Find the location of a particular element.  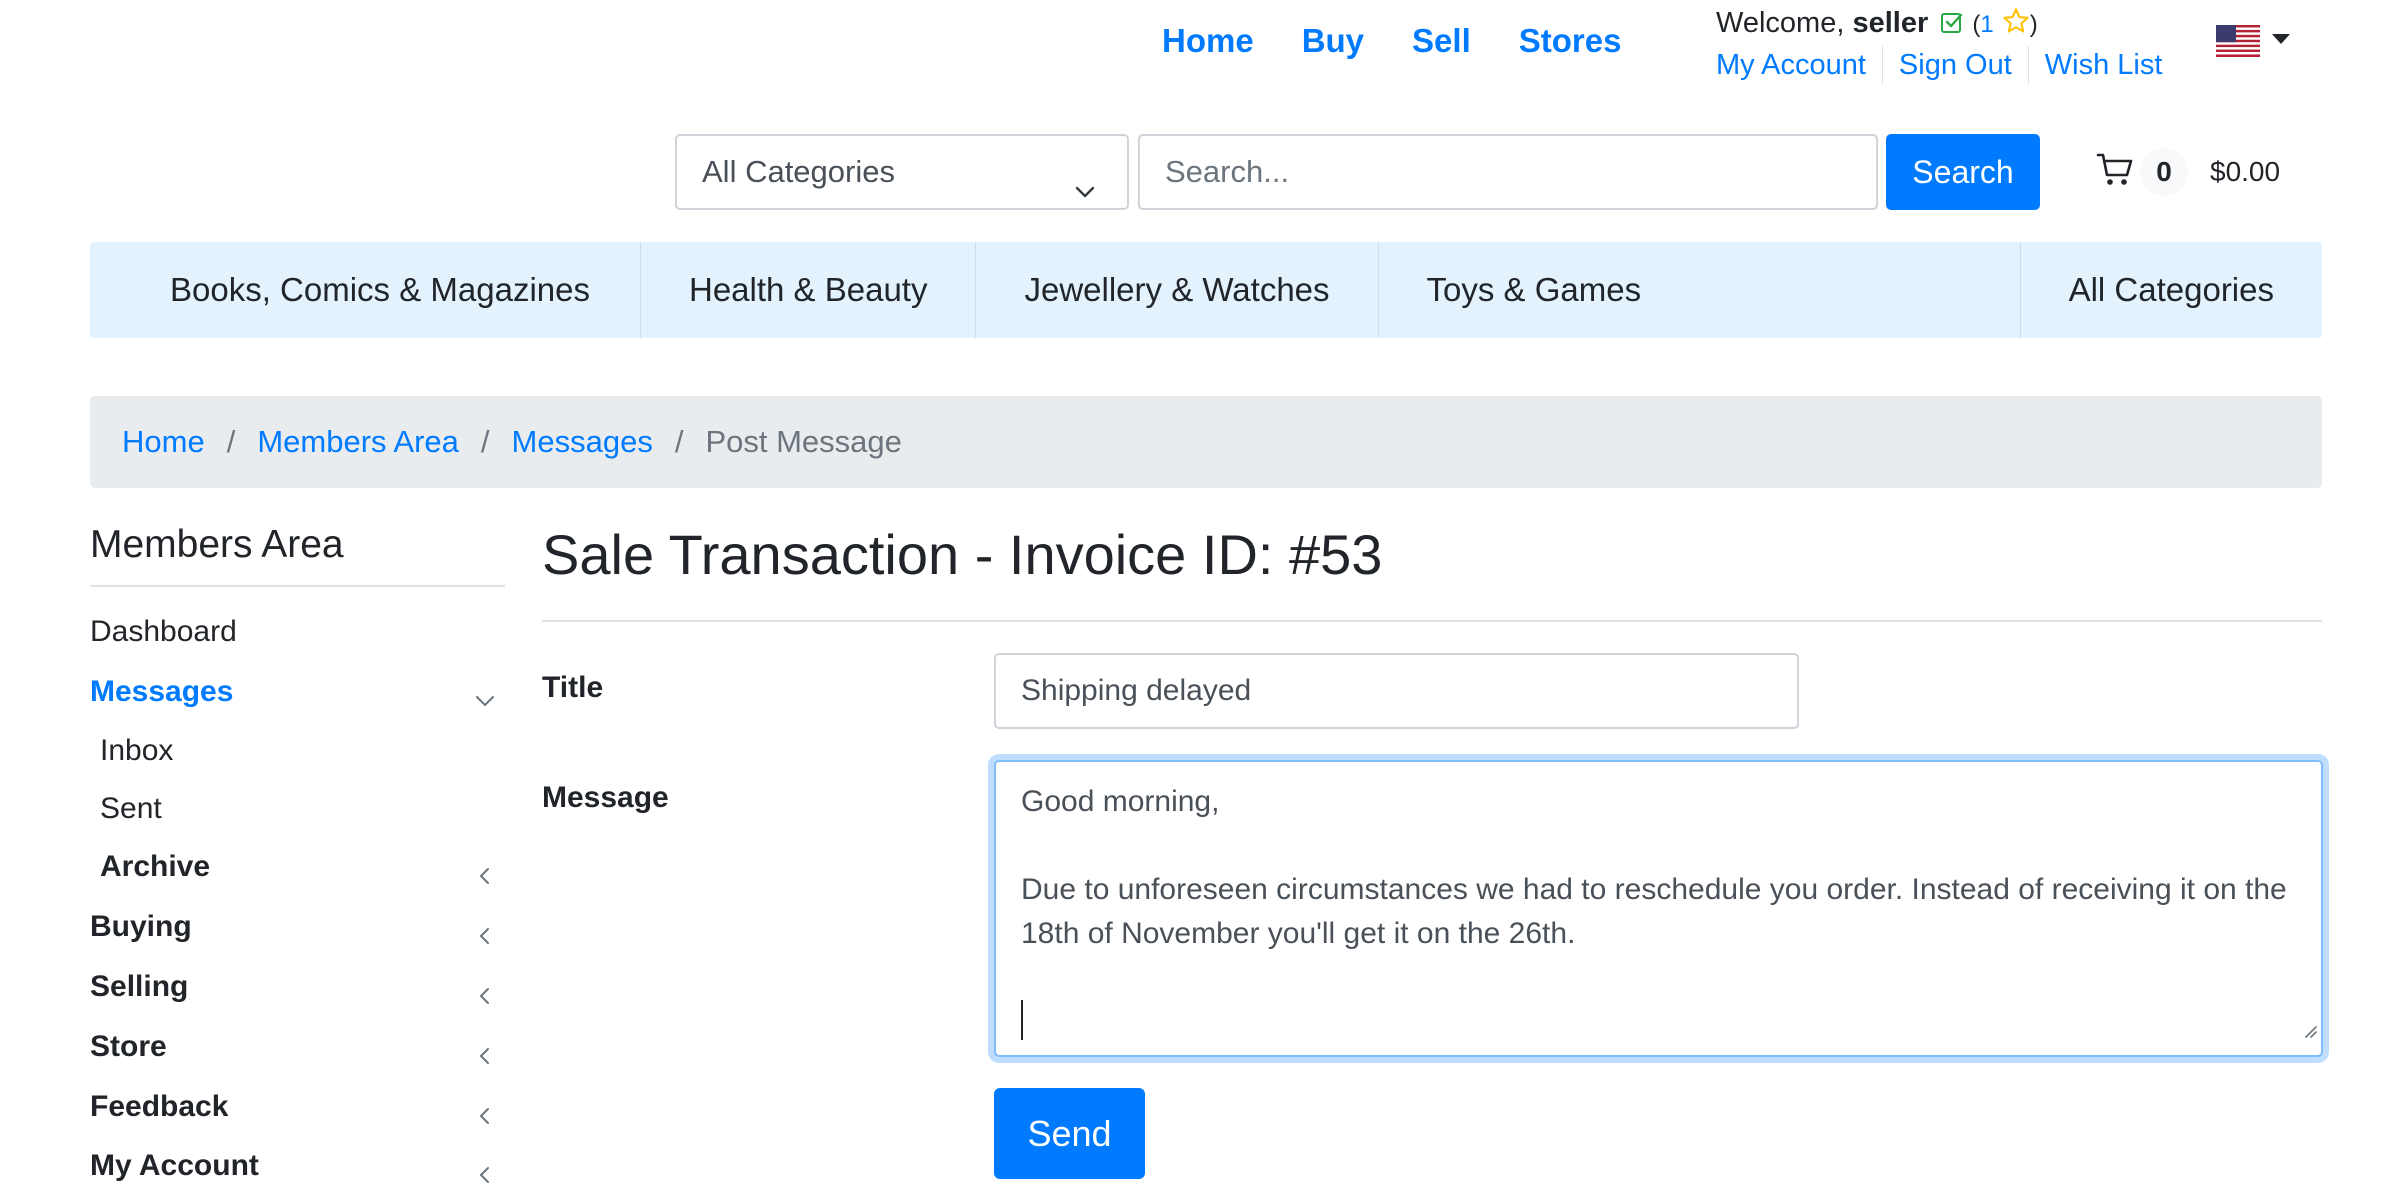

my-account-link: My Account is located at coordinates (1799, 65).